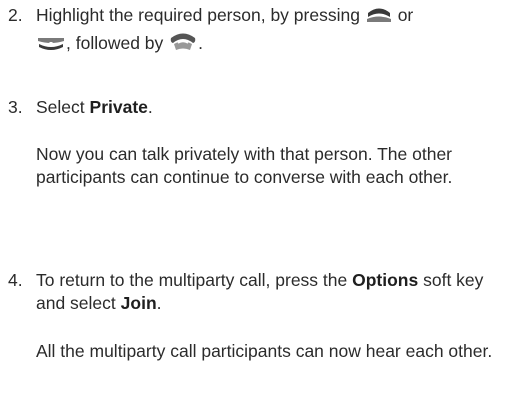 This screenshot has height=395, width=506. I want to click on step-number: 2., so click(15, 15).